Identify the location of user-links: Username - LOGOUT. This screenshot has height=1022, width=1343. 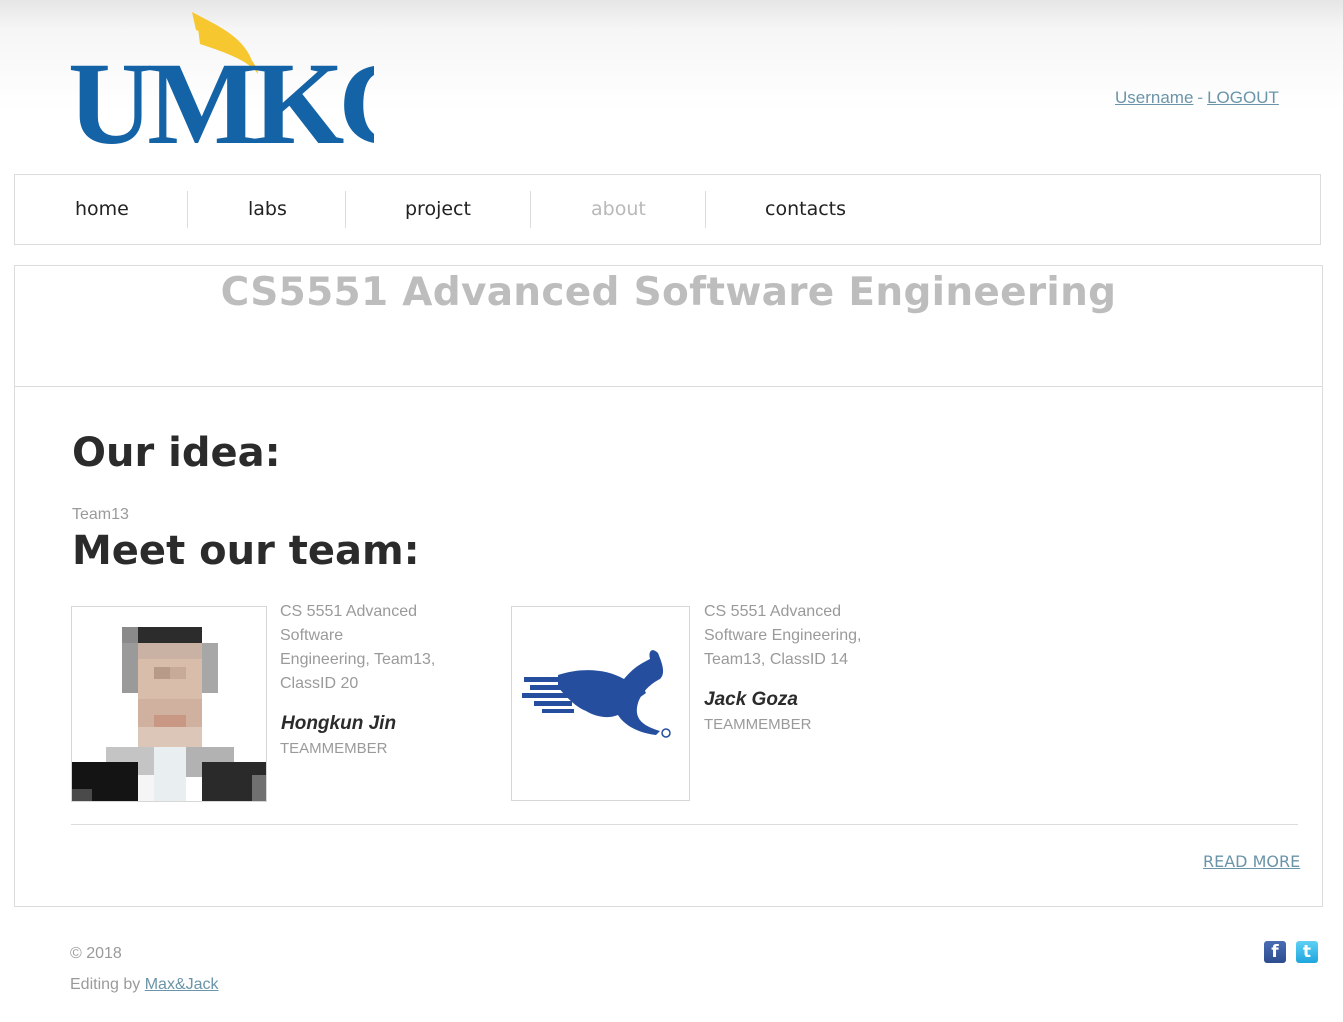
(1197, 98).